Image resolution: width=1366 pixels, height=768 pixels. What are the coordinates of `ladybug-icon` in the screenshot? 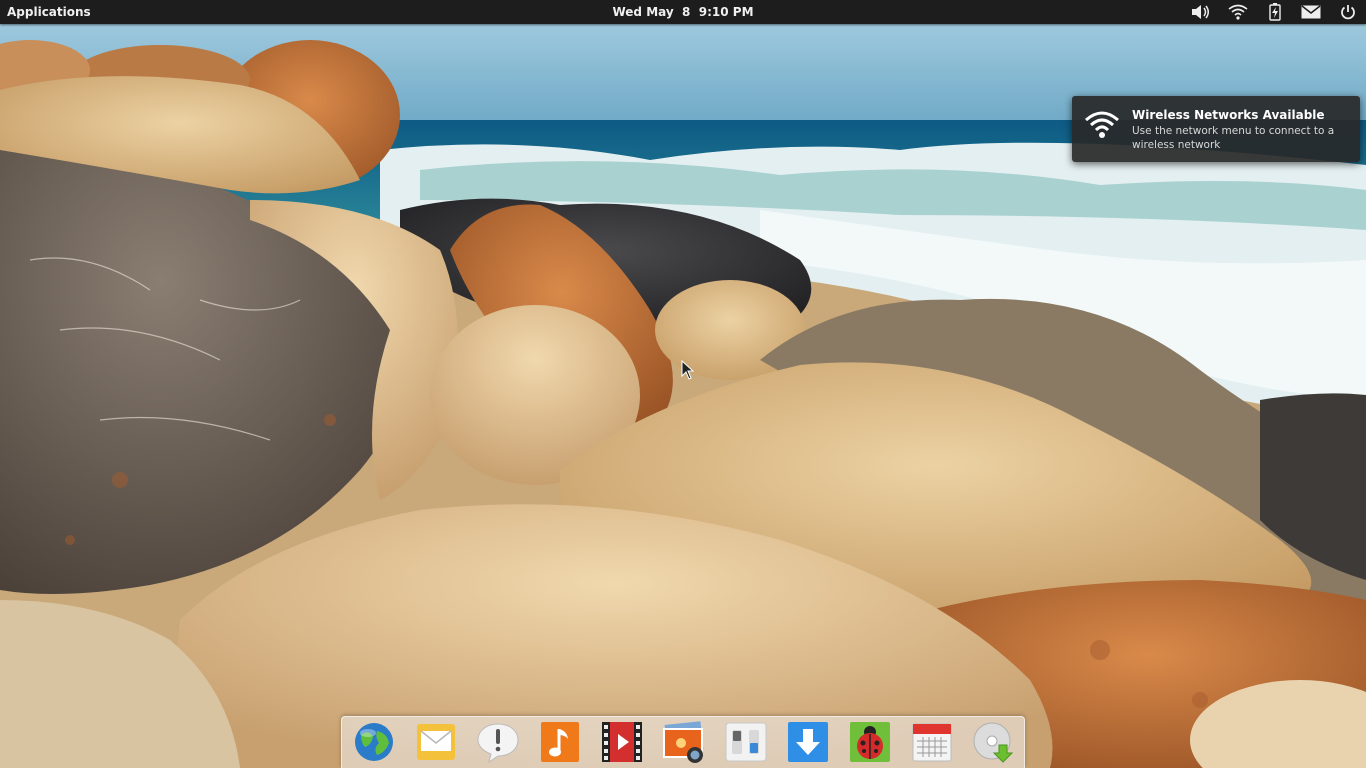 It's located at (870, 742).